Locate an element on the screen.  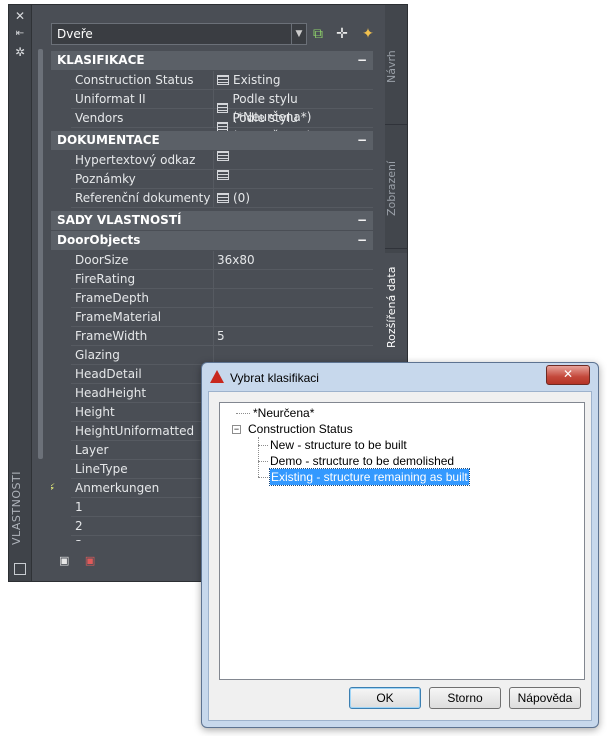
property-name: FrameWidth is located at coordinates (111, 336).